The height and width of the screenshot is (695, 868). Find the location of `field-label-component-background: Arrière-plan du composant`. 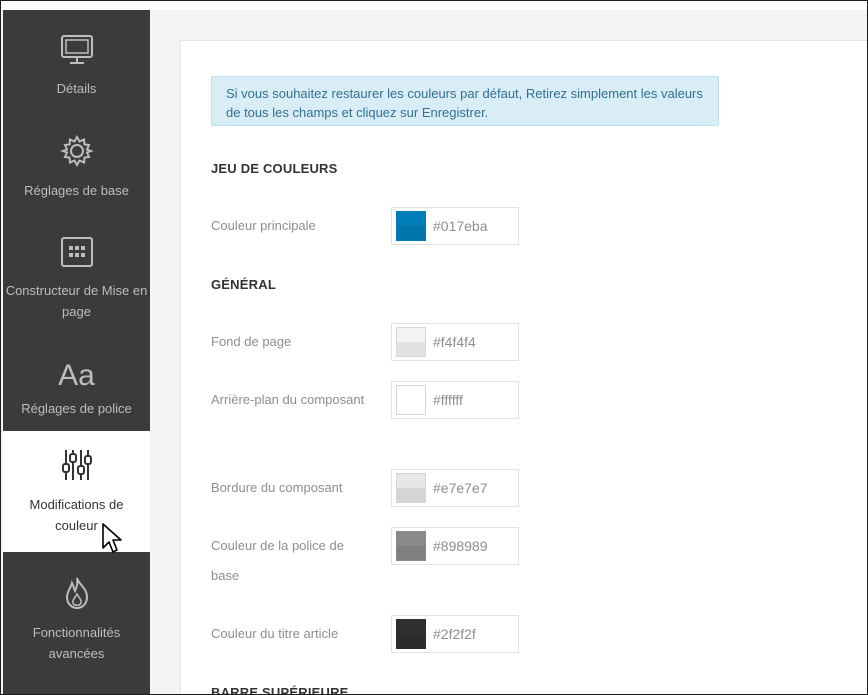

field-label-component-background: Arrière-plan du composant is located at coordinates (288, 399).